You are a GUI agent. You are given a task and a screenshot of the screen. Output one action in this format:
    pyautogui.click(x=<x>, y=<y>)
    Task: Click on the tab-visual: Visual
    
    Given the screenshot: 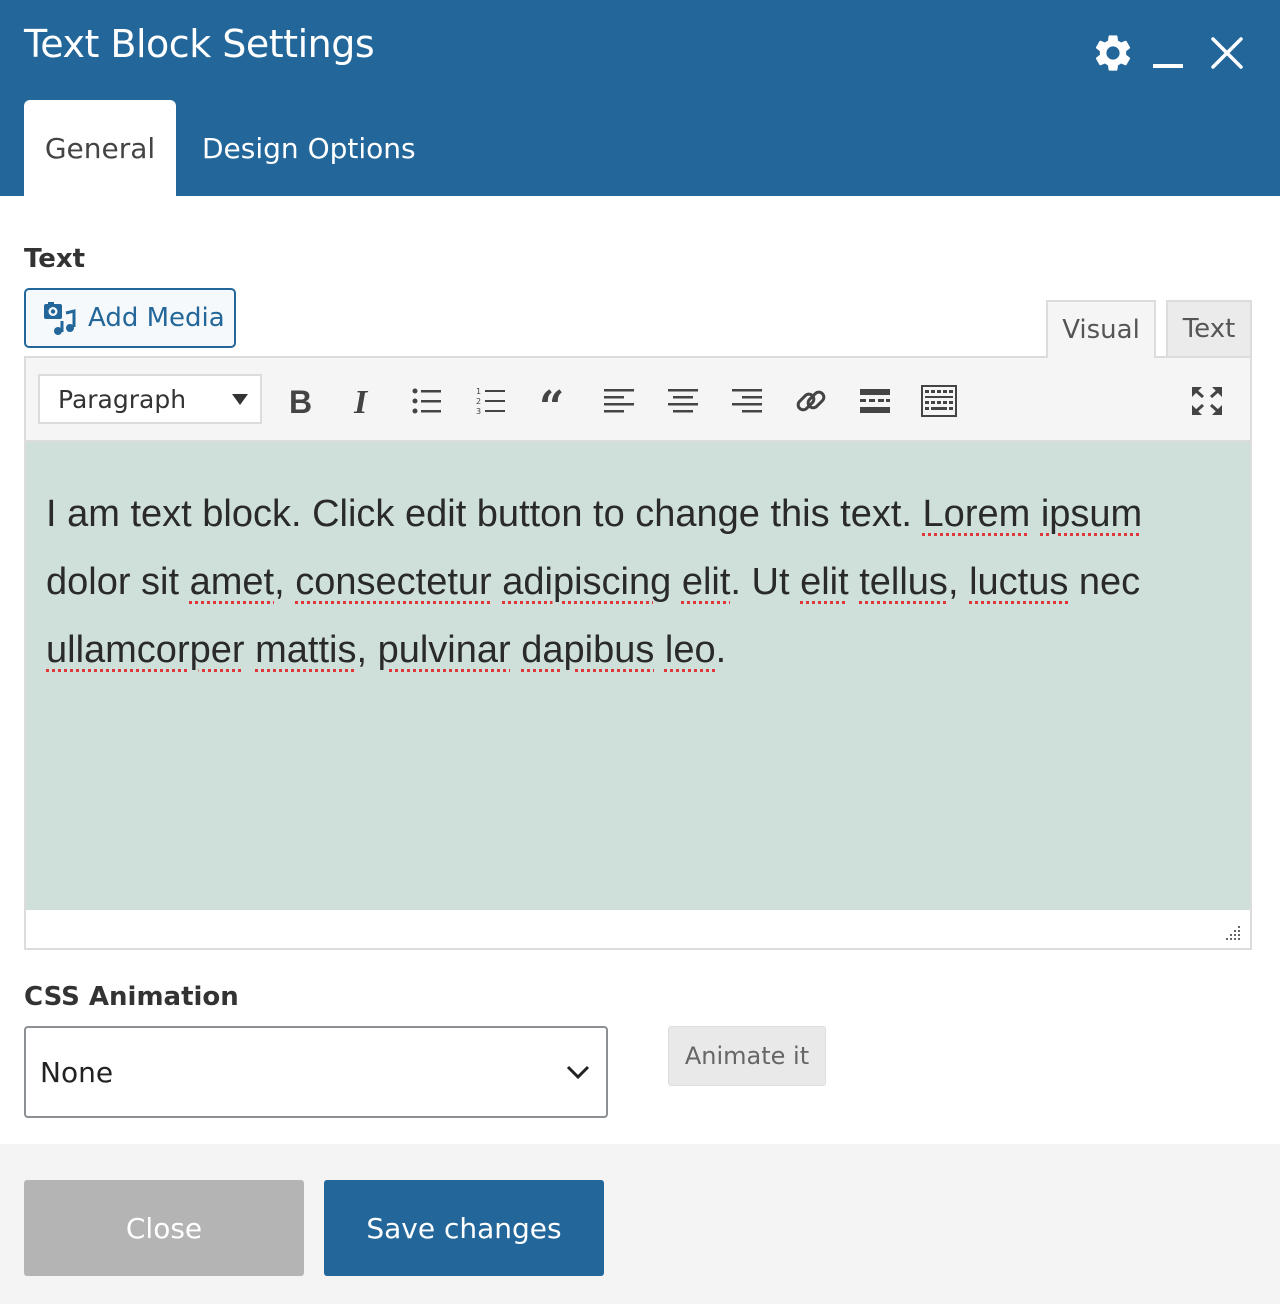 What is the action you would take?
    pyautogui.click(x=1101, y=329)
    